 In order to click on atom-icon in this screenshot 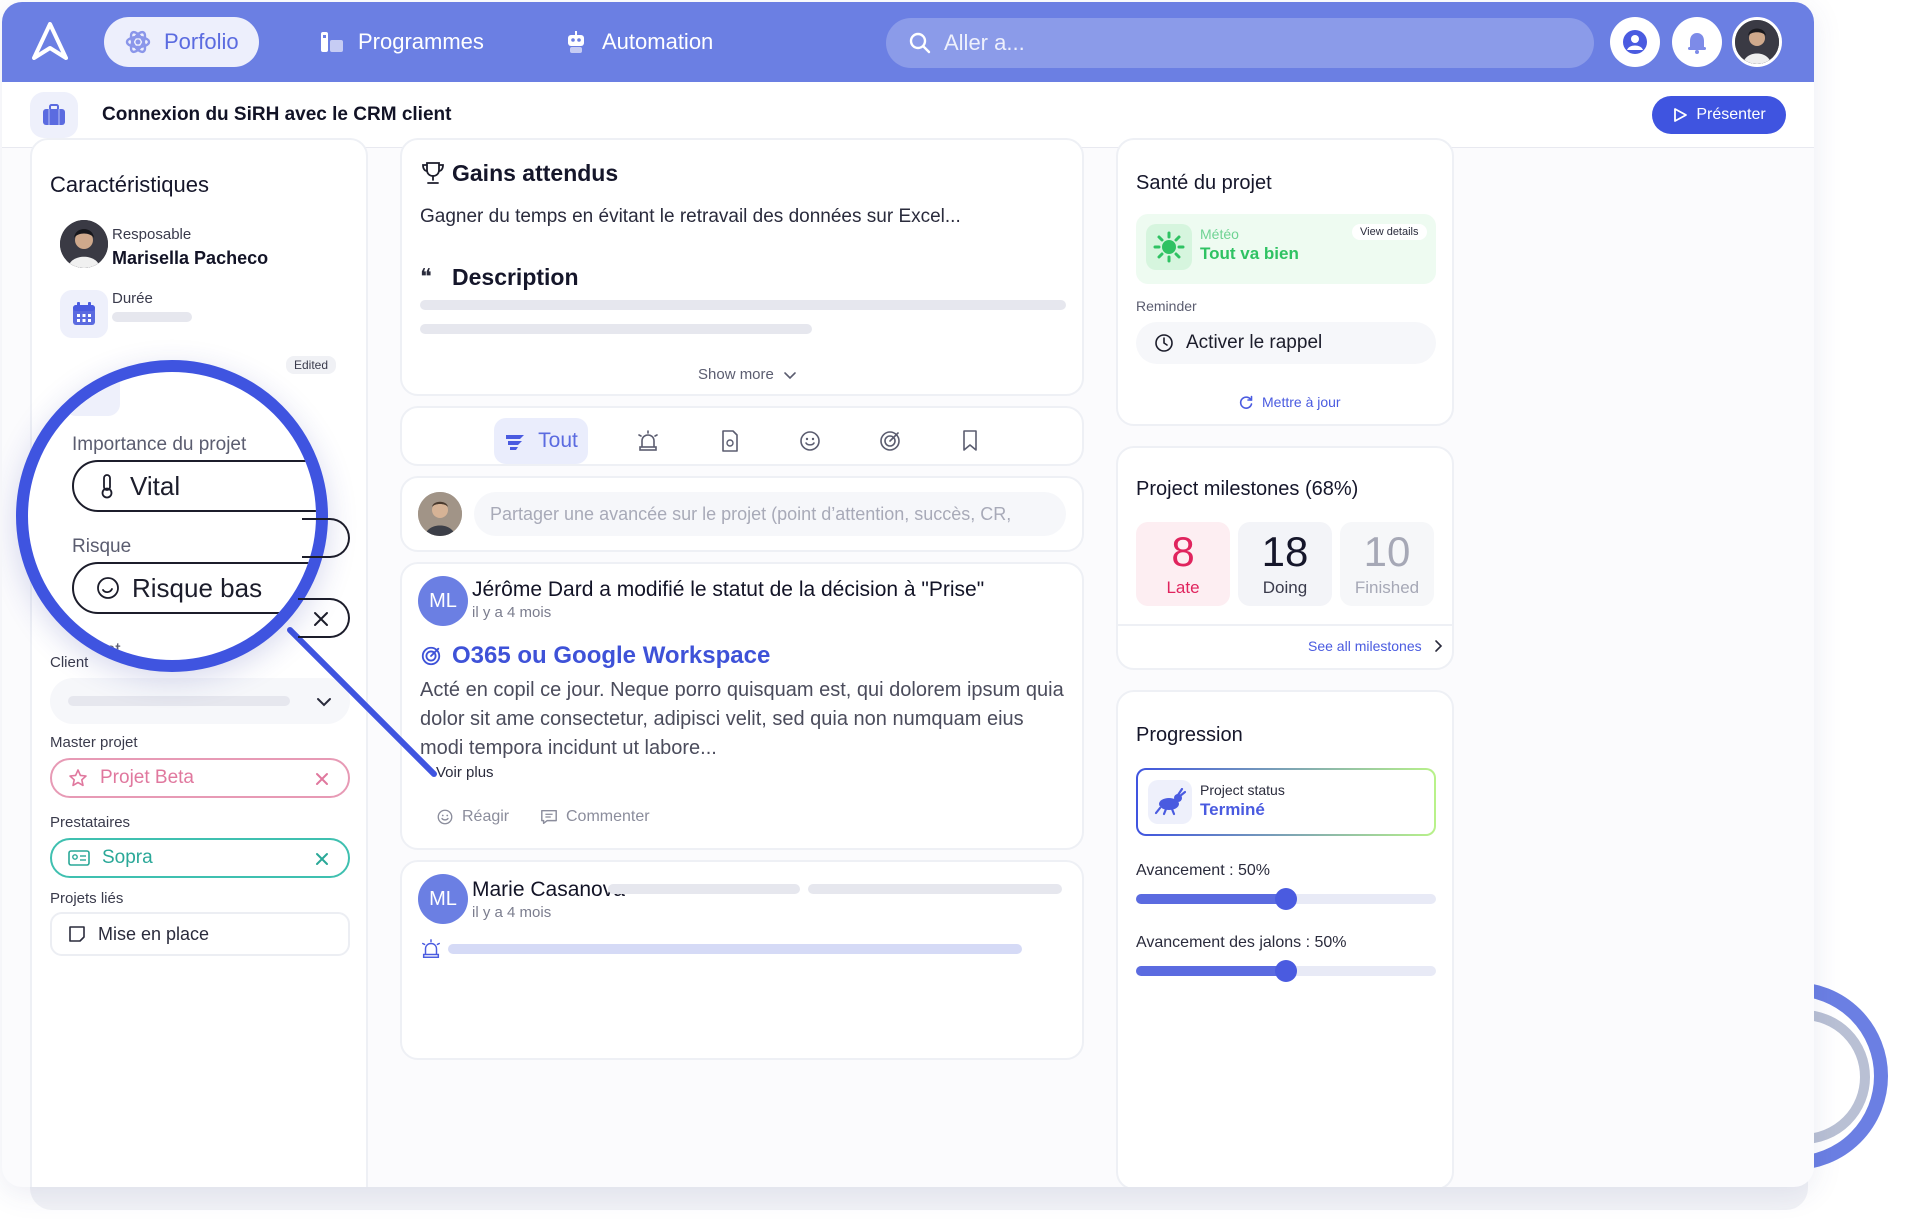, I will do `click(138, 42)`.